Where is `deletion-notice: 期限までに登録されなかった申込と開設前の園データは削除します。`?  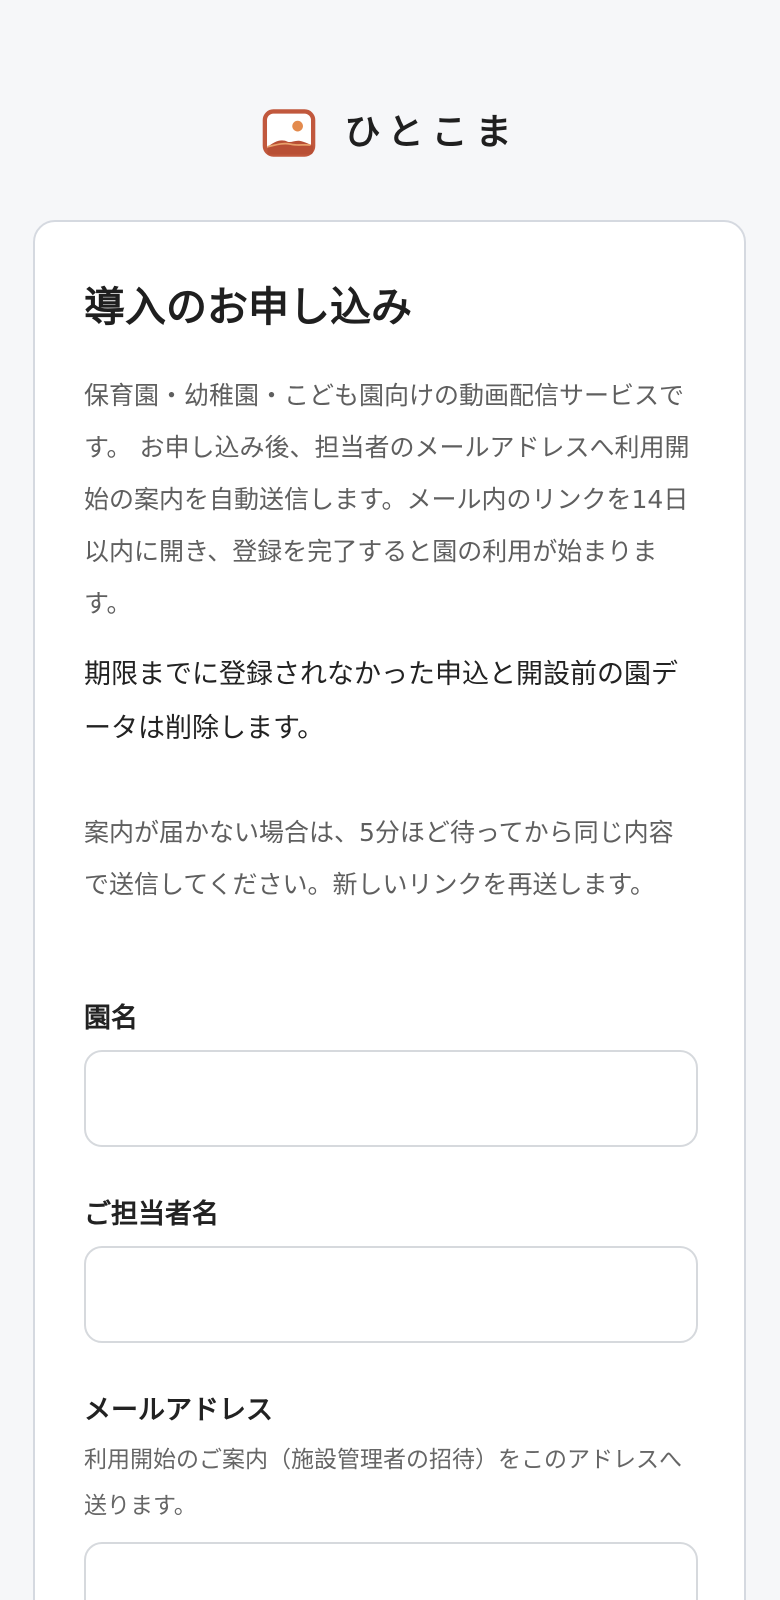 deletion-notice: 期限までに登録されなかった申込と開設前の園データは削除します。 is located at coordinates (381, 701).